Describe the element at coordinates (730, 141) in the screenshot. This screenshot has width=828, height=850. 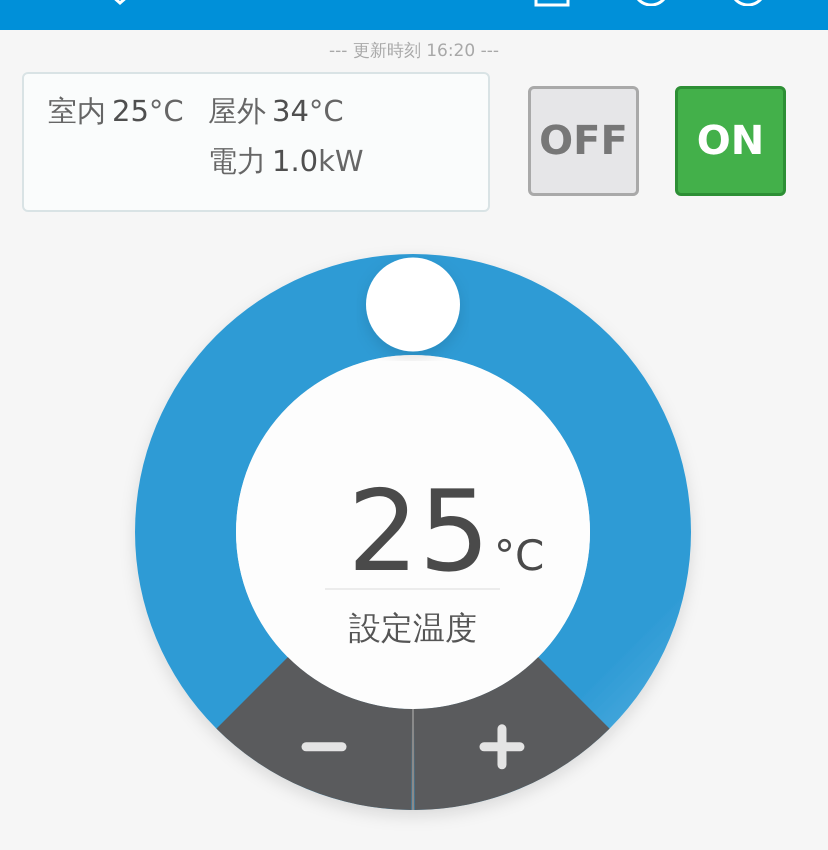
I see `power-button-active: ON` at that location.